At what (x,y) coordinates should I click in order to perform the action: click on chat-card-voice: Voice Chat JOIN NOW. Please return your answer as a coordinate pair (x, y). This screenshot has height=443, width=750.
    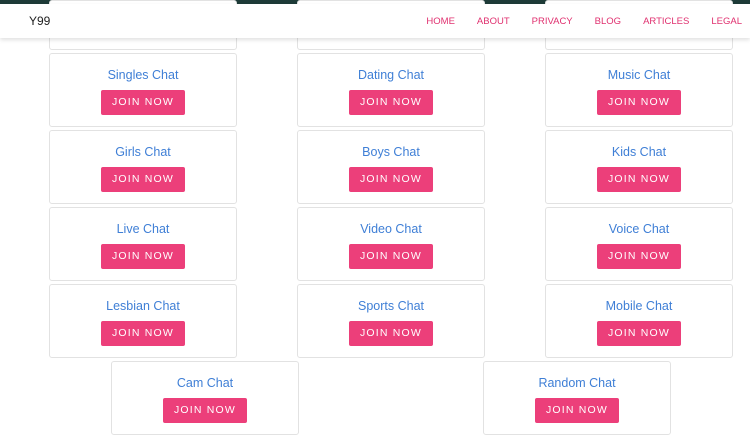
    Looking at the image, I should click on (639, 244).